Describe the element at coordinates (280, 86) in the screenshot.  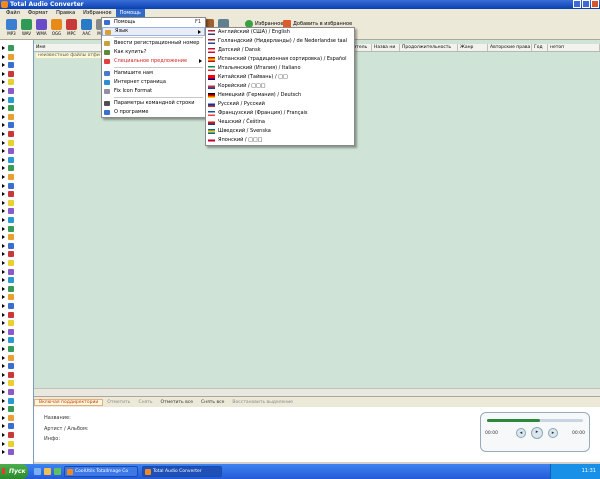
I see `language-item: Корейский / □□□` at that location.